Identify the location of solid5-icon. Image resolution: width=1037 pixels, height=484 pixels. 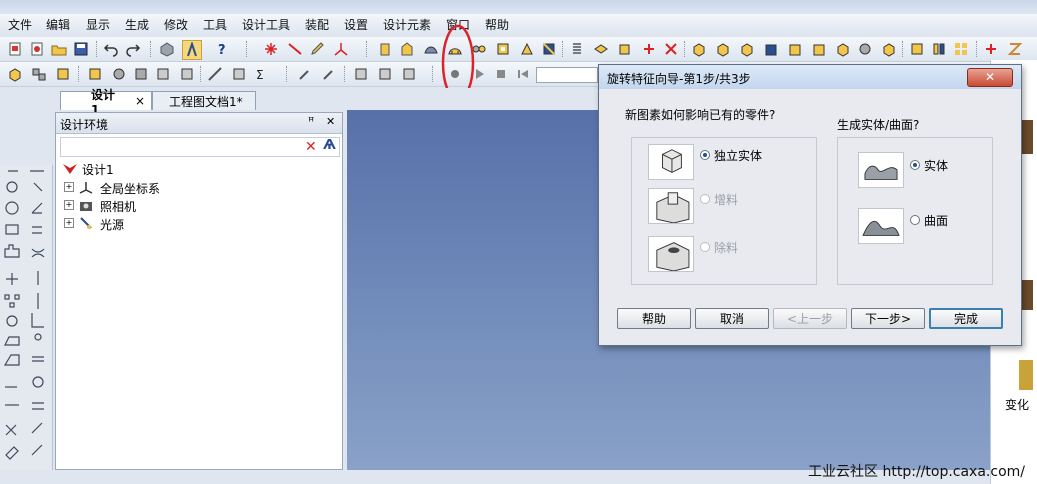
(795, 49).